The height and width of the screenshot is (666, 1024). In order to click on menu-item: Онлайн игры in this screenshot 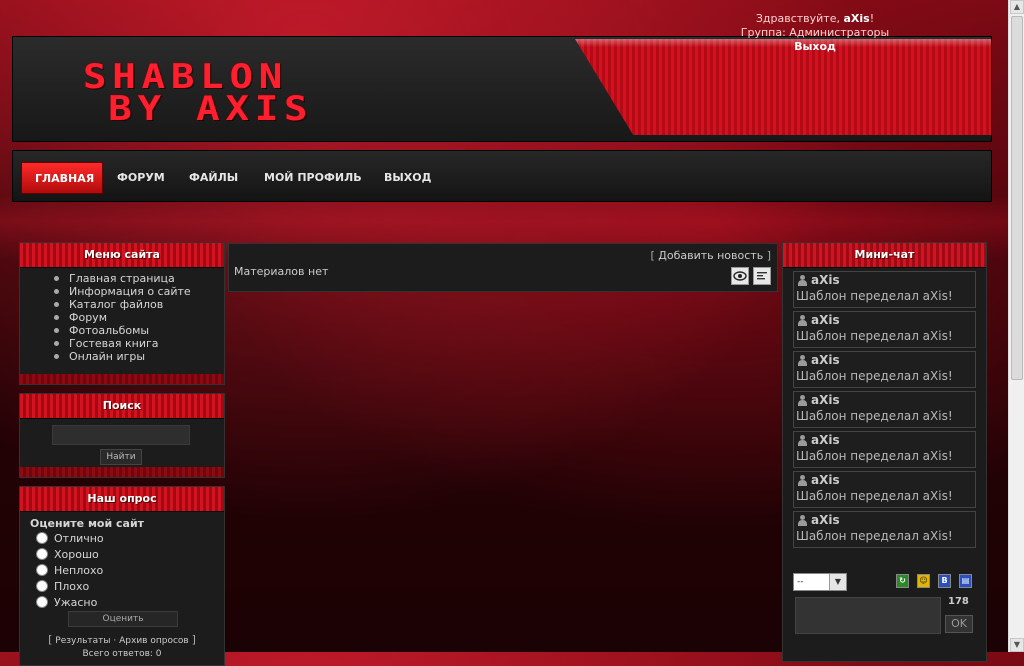, I will do `click(139, 356)`.